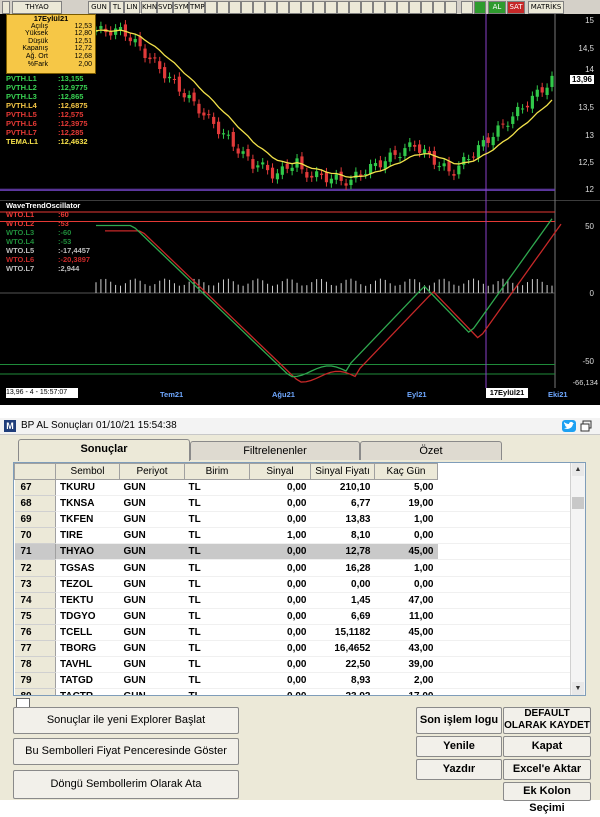 The image size is (600, 817). Describe the element at coordinates (547, 798) in the screenshot. I see `extra-column-button: Ek Kolon Seçimi` at that location.